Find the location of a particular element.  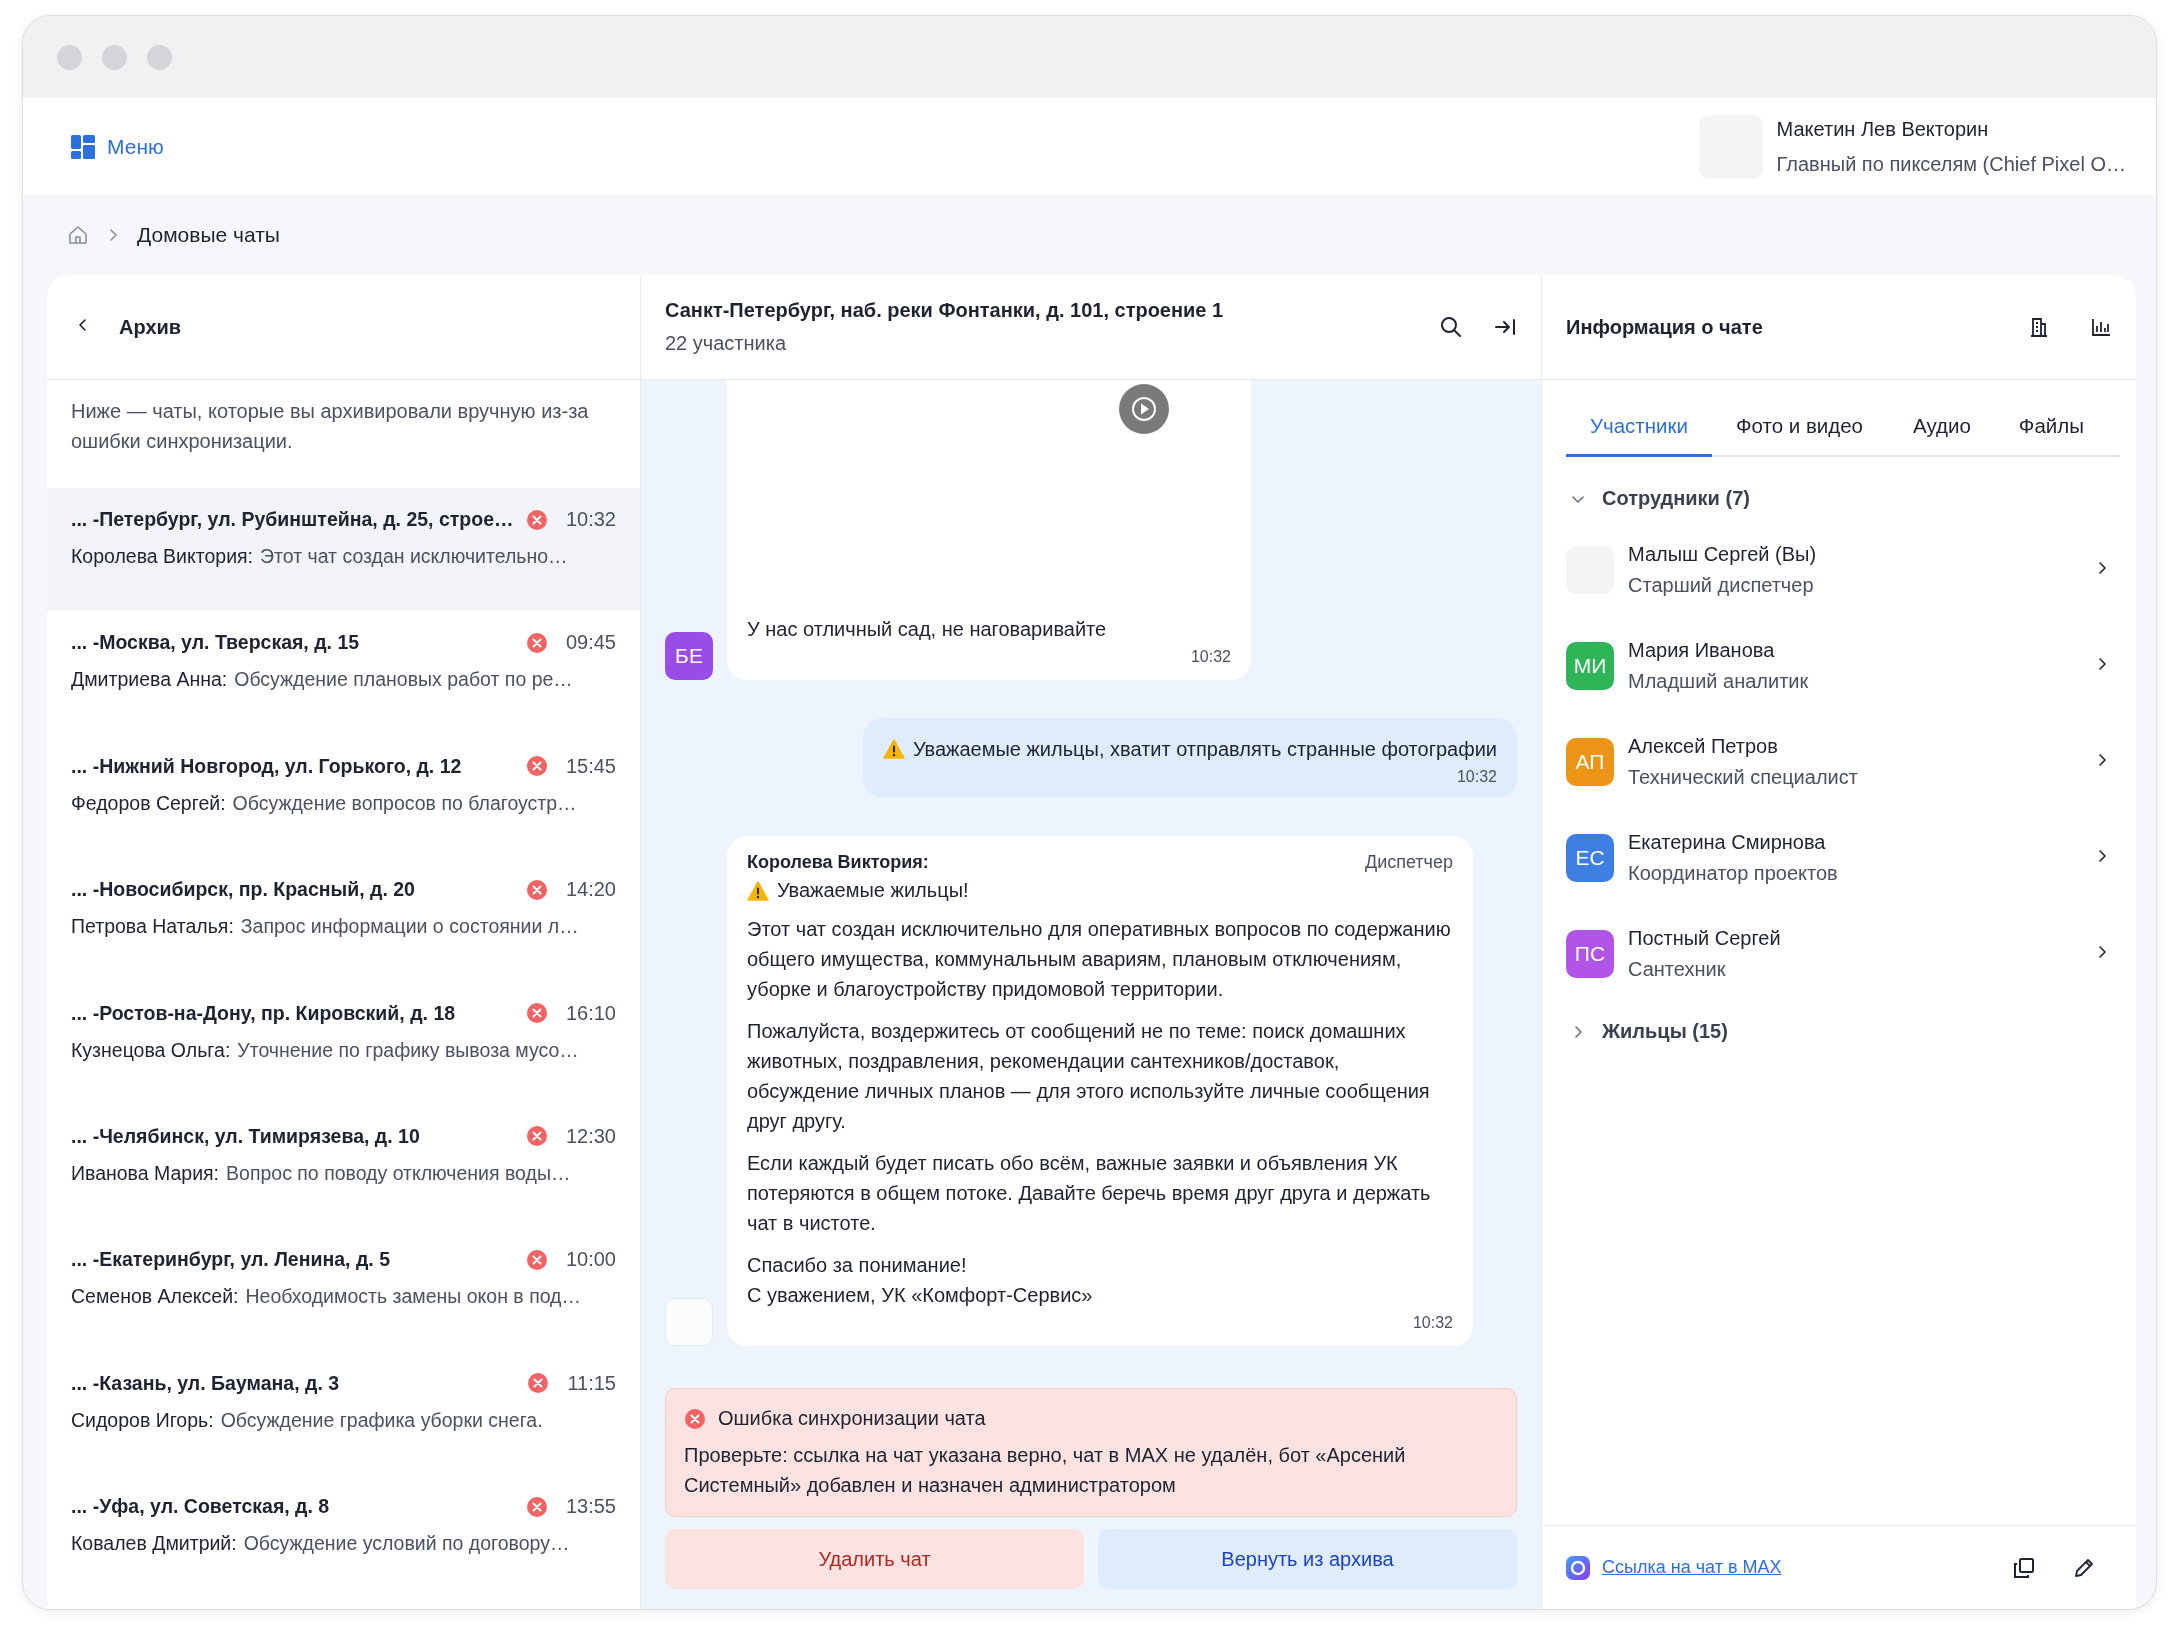

message-paragraph: Пожалуйста, воздержитесь от сообщений не по теме: поиск домашних животных, поздравления, рекомендации сантехников/доставок, обсуждение личных планов — для этого используйте личные сообщения друг другу. is located at coordinates (1089, 1076).